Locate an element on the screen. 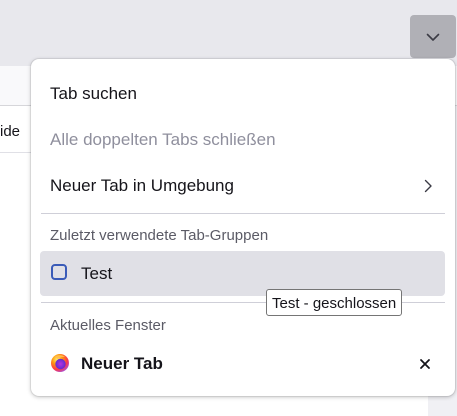  firefox-icon is located at coordinates (60, 363).